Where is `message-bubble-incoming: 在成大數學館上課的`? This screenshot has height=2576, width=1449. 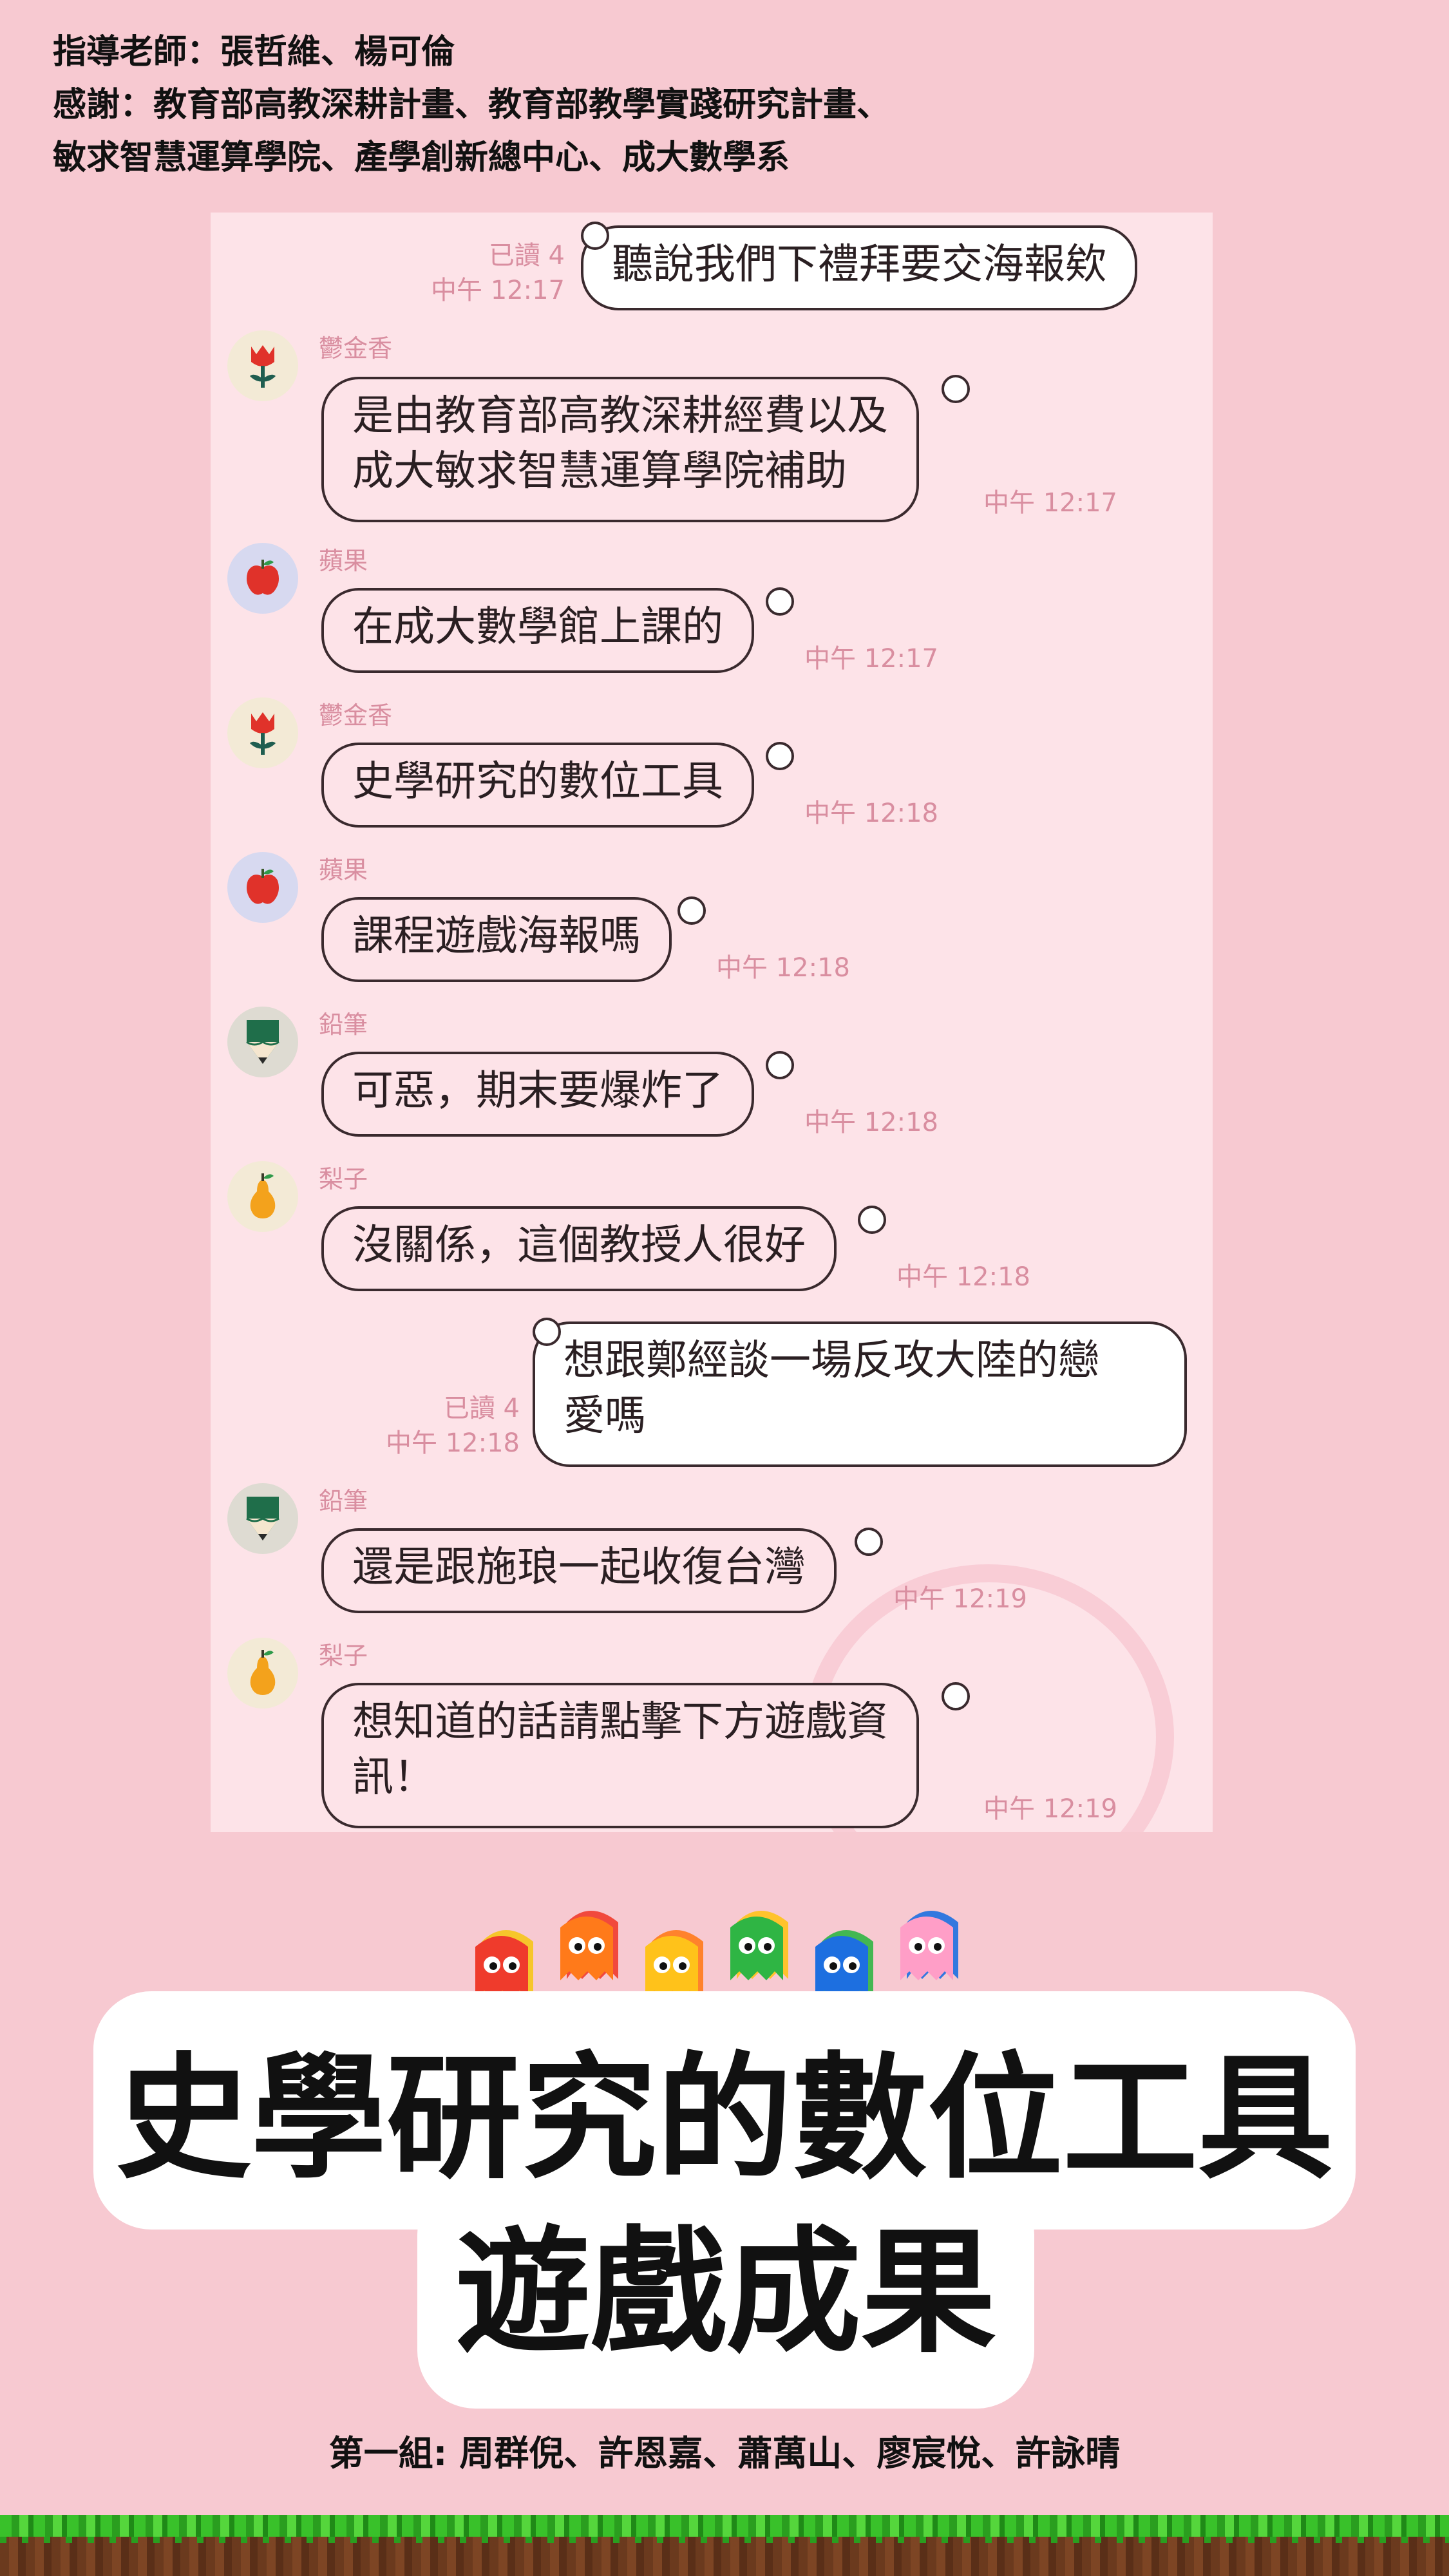 message-bubble-incoming: 在成大數學館上課的 is located at coordinates (538, 630).